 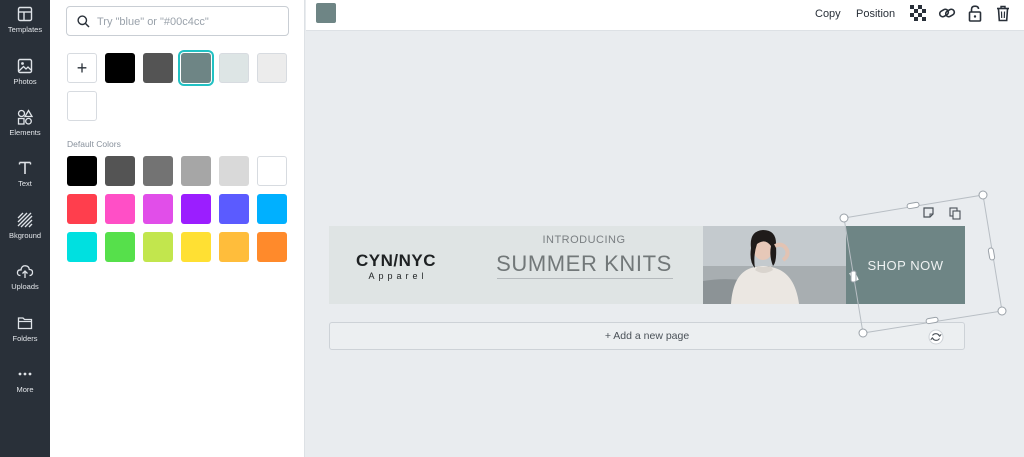 What do you see at coordinates (25, 271) in the screenshot?
I see `uploads-icon` at bounding box center [25, 271].